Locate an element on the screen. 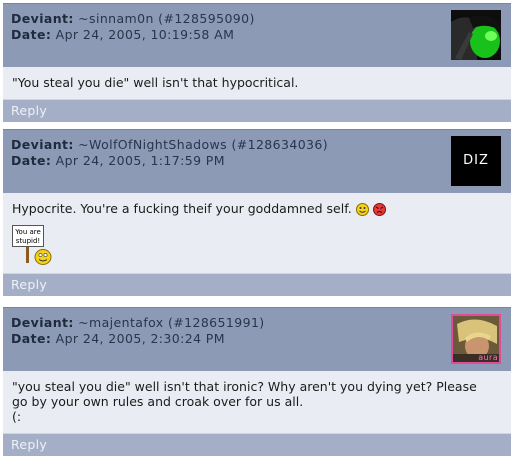 The image size is (514, 458). avatar-text: DIZ is located at coordinates (476, 160).